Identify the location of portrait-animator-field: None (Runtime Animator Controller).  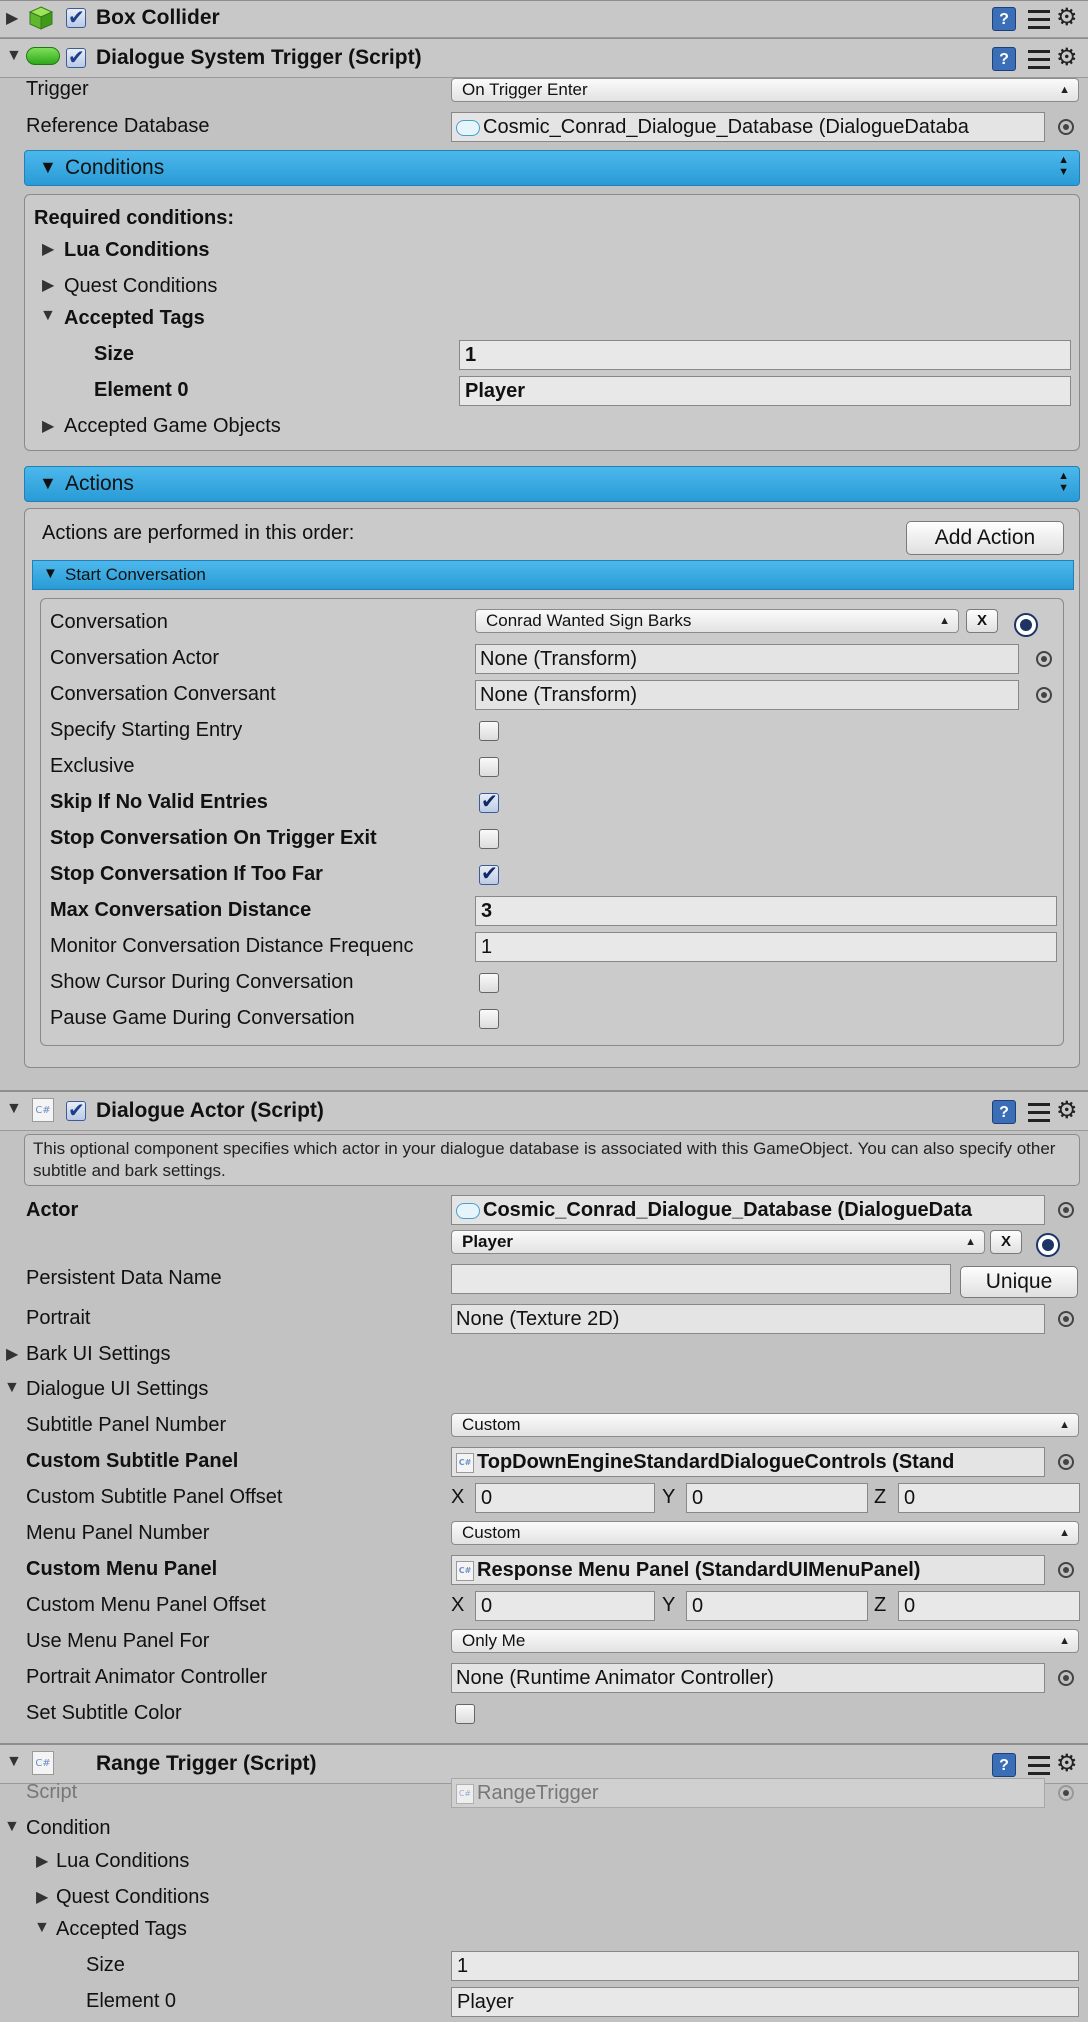
(748, 1678).